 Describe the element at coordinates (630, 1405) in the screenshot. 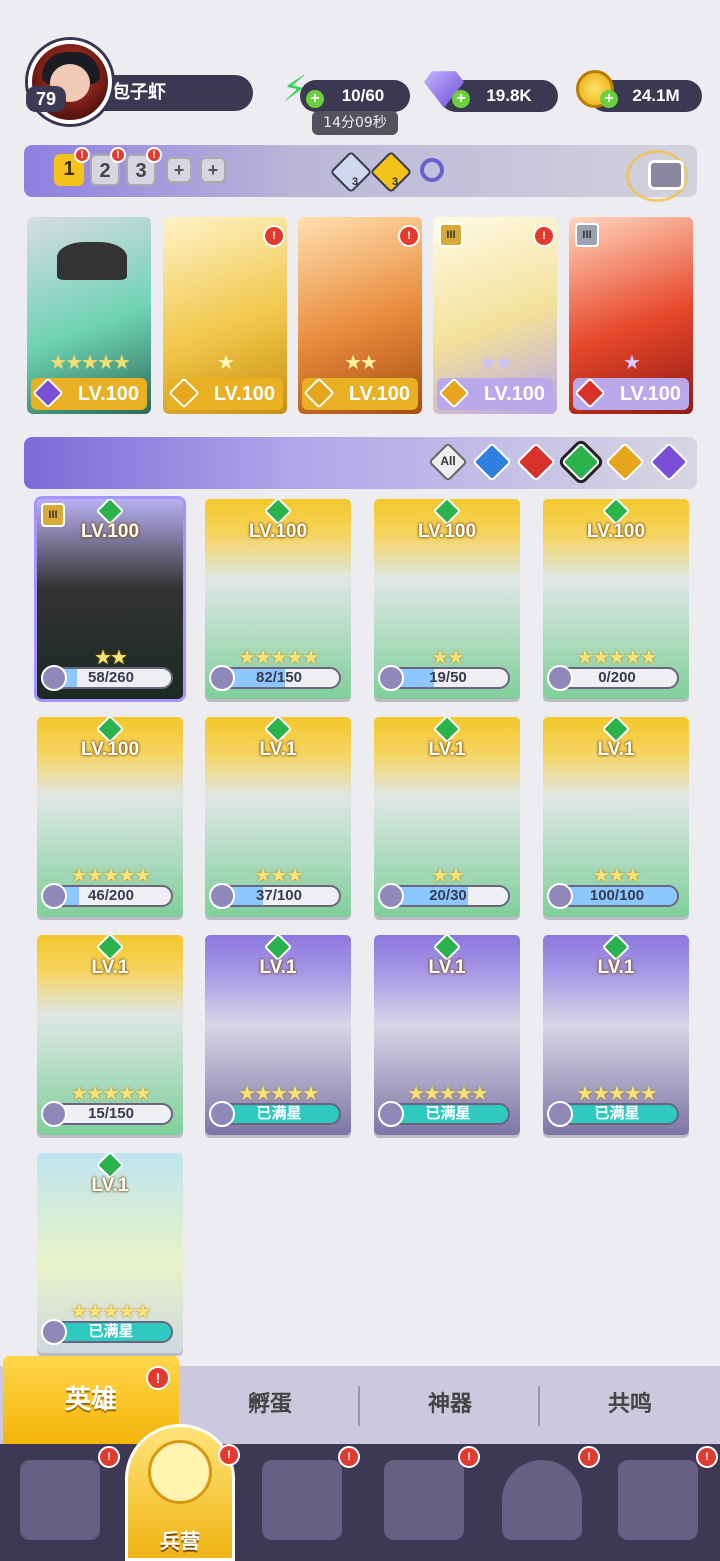

I see `tab-resonance: 共鸣` at that location.